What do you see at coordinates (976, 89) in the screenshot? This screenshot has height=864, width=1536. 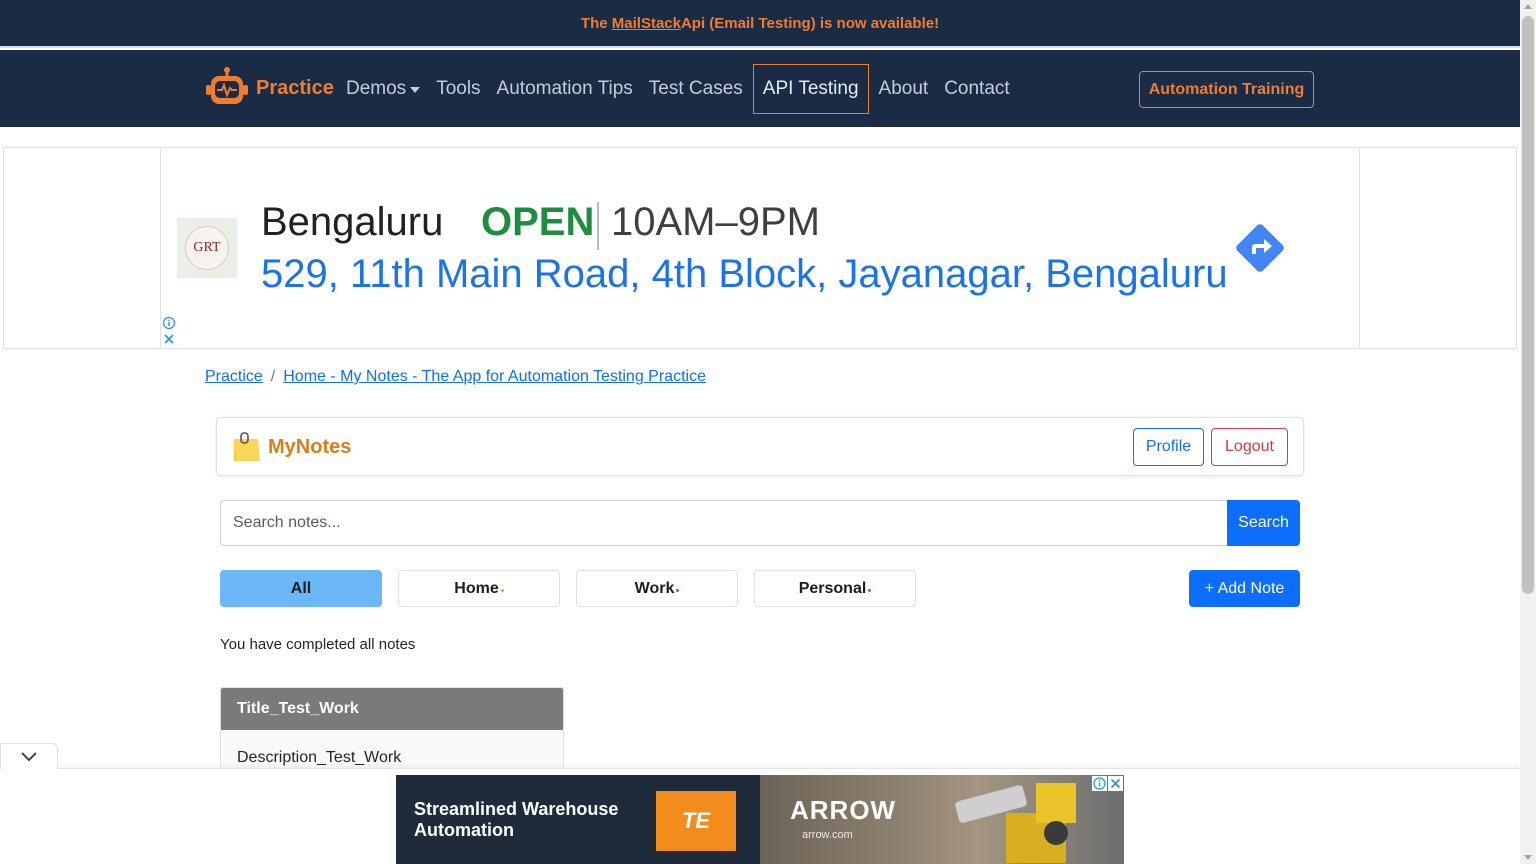 I see `nav-item-contact: Contact` at bounding box center [976, 89].